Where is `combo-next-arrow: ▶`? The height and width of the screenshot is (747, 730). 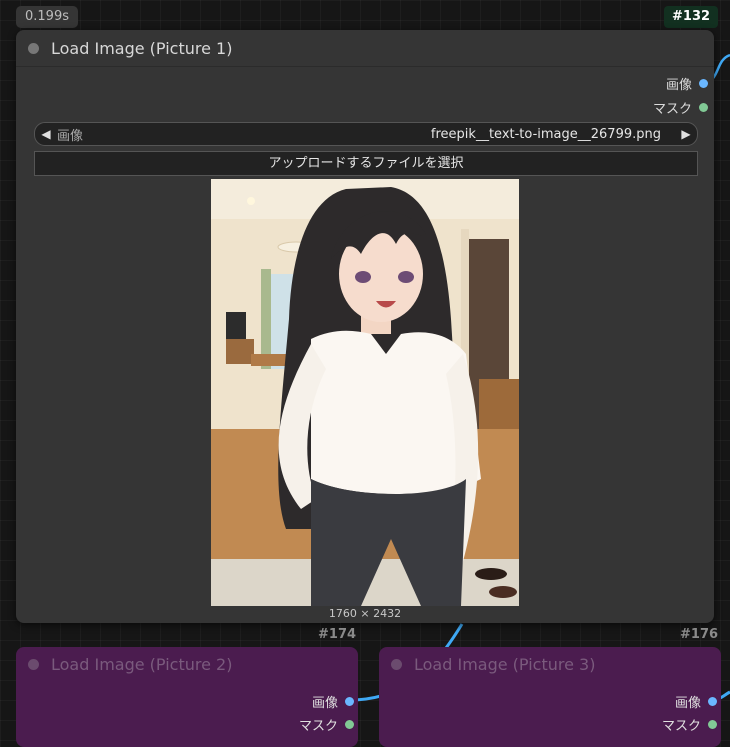 combo-next-arrow: ▶ is located at coordinates (686, 134).